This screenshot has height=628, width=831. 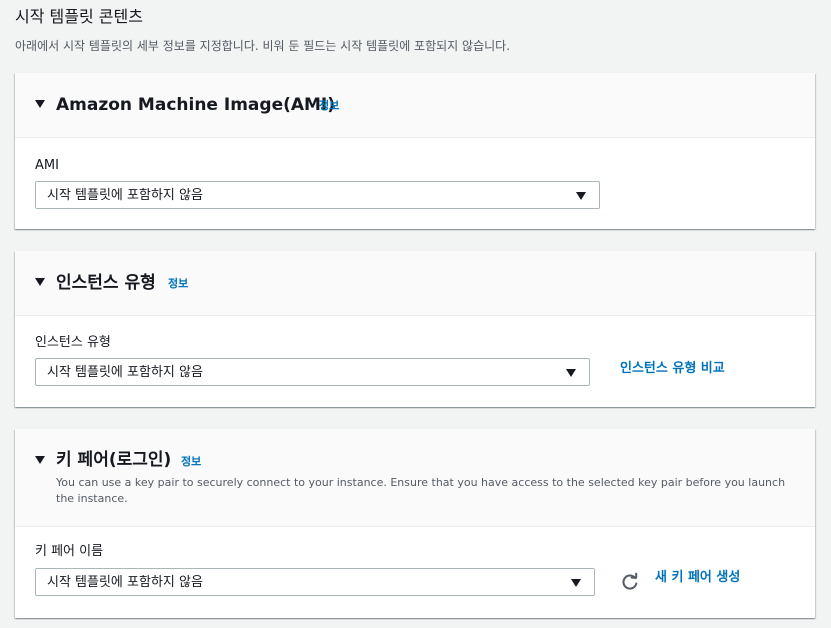 What do you see at coordinates (630, 582) in the screenshot?
I see `refresh-icon` at bounding box center [630, 582].